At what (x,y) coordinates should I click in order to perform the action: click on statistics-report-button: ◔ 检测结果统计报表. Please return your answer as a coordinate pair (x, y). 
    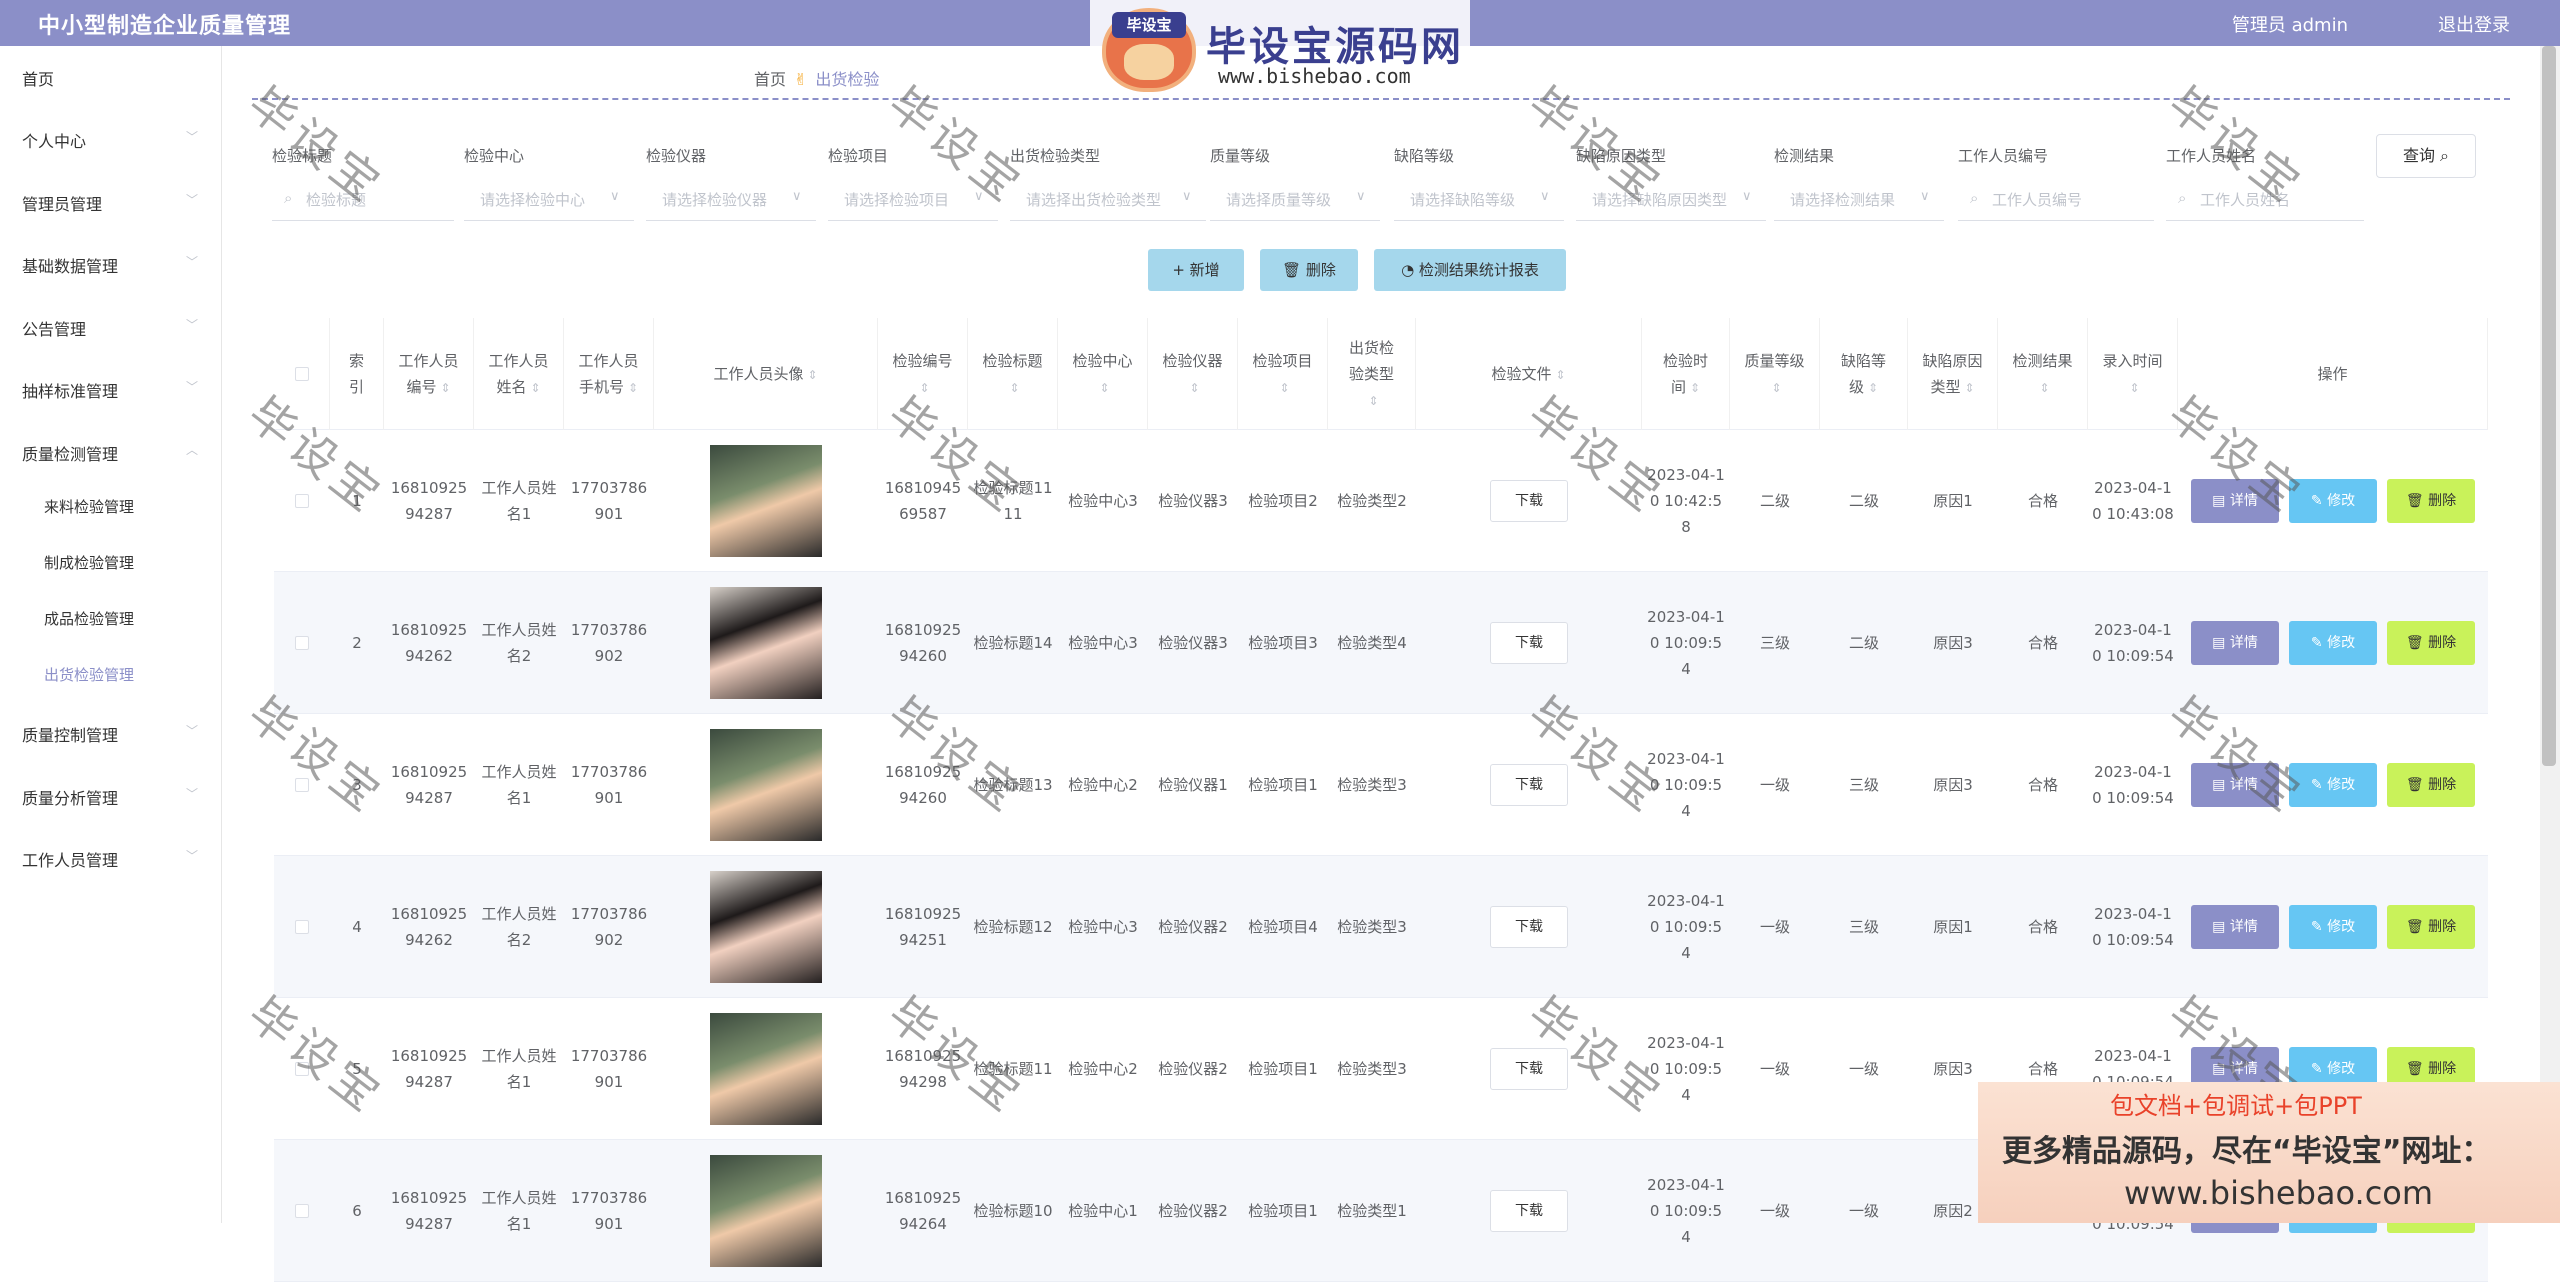
    Looking at the image, I should click on (1470, 270).